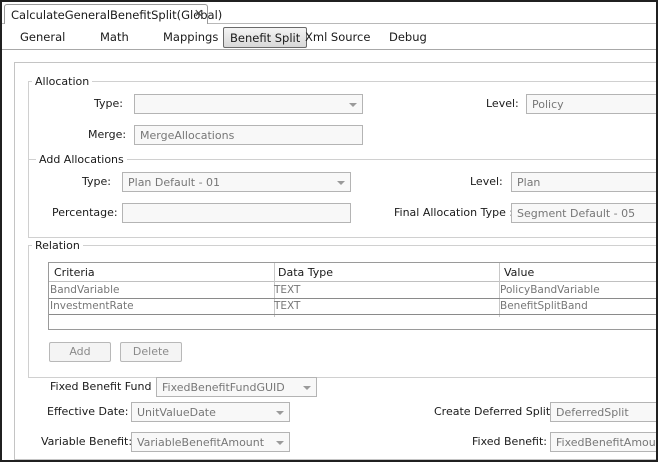  I want to click on add-button: Add, so click(80, 352).